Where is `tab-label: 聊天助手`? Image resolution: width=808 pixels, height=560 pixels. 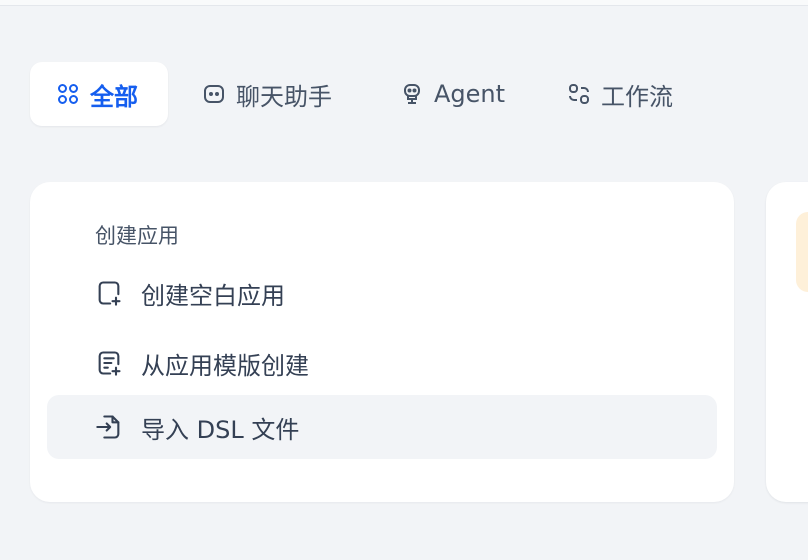
tab-label: 聊天助手 is located at coordinates (284, 96).